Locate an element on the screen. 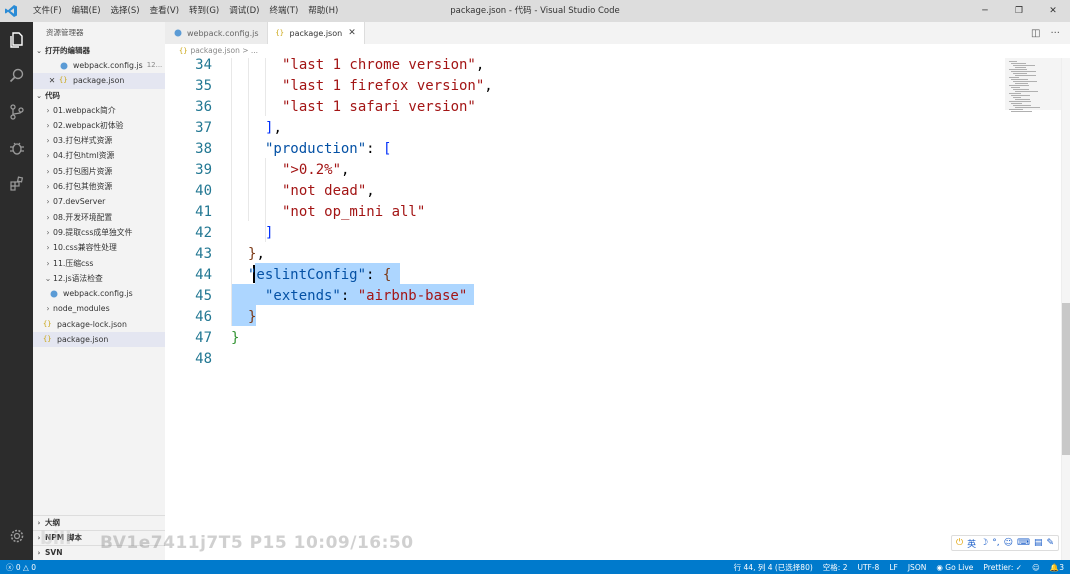  encoding: UTF-8 is located at coordinates (868, 567).